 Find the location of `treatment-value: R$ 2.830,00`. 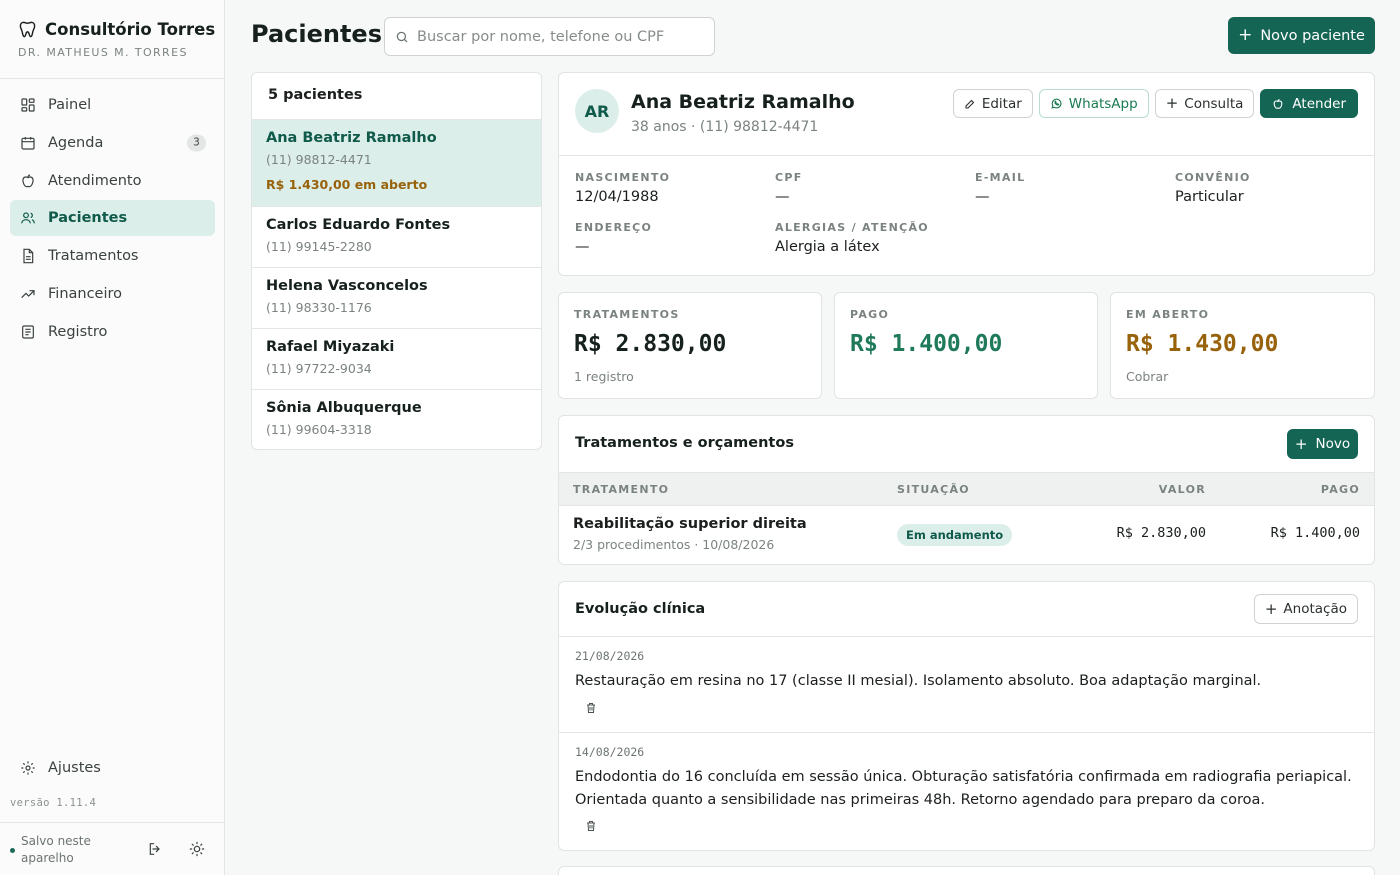

treatment-value: R$ 2.830,00 is located at coordinates (1161, 533).